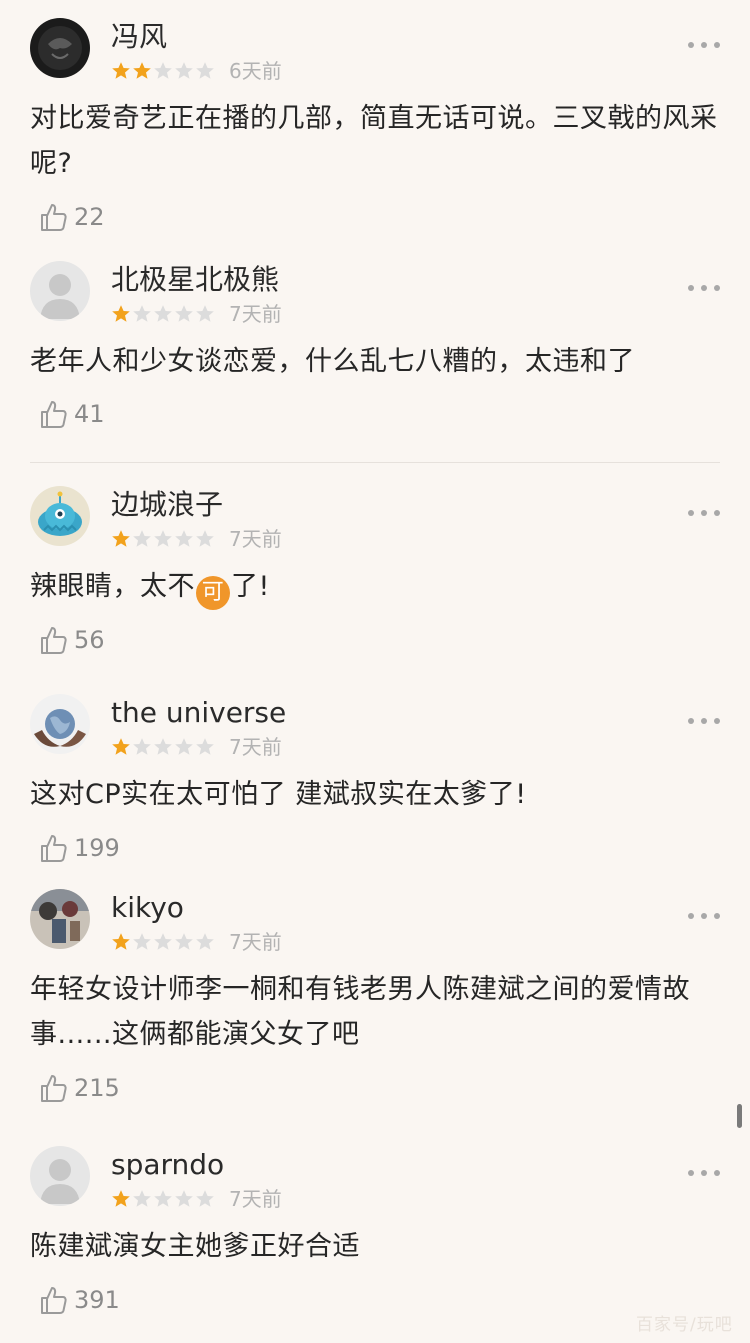 The image size is (750, 1343). I want to click on like-count: 22, so click(89, 217).